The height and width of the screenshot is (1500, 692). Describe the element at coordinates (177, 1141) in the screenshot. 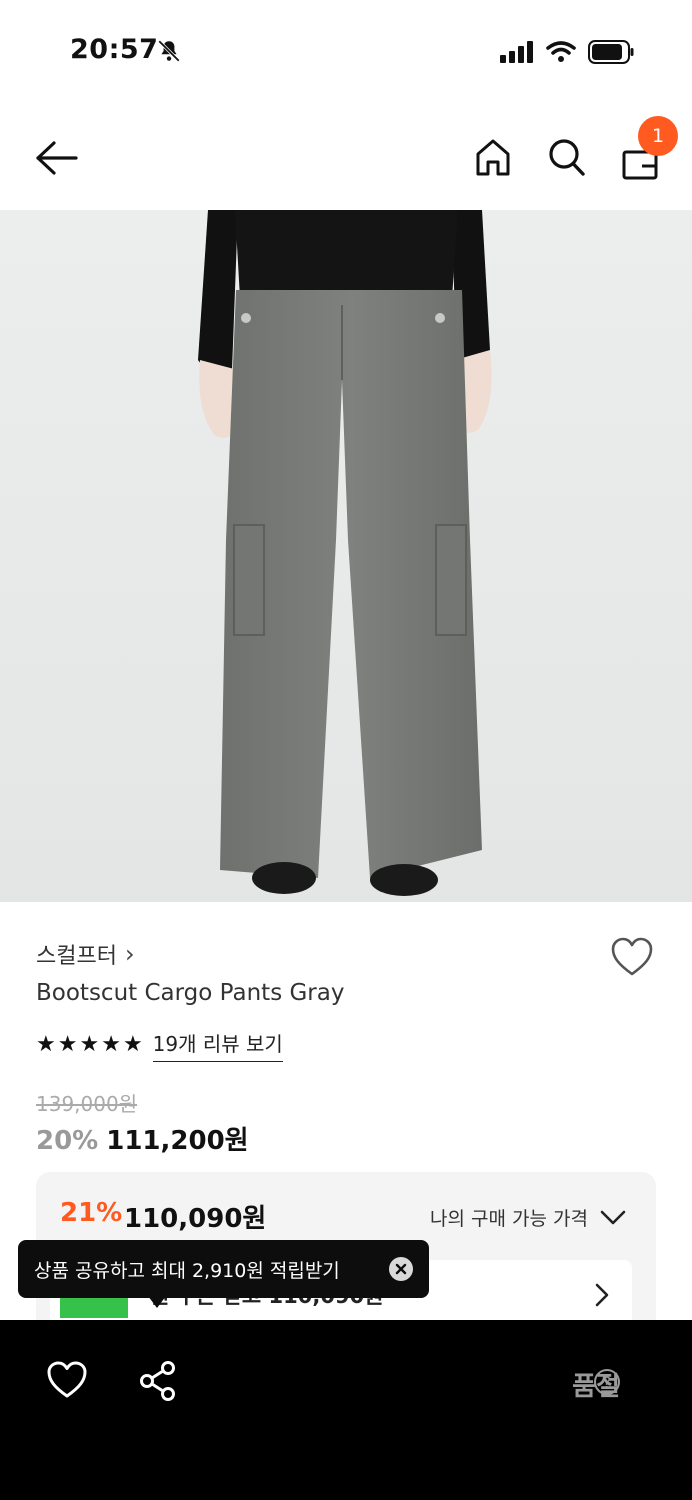

I see `sale-price: 111,200원` at that location.